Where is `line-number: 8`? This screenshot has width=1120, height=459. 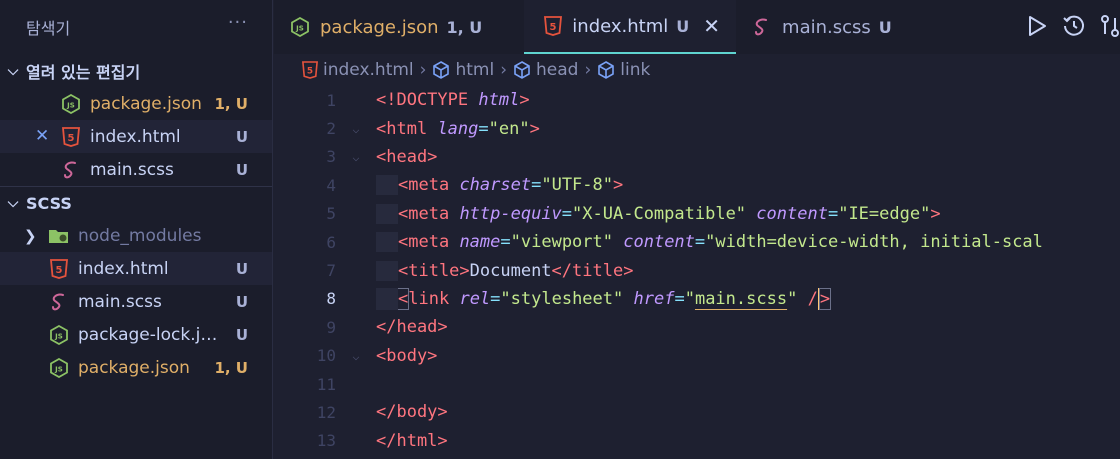
line-number: 8 is located at coordinates (331, 299).